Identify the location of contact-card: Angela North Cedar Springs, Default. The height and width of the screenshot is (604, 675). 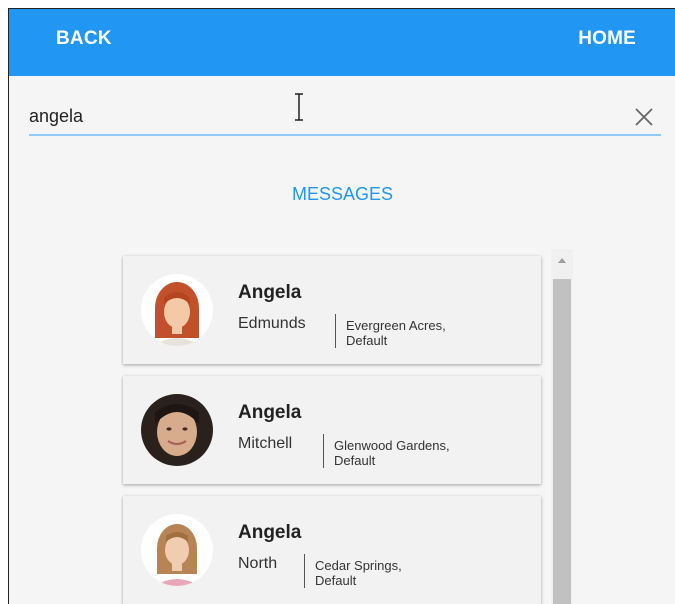
(332, 550).